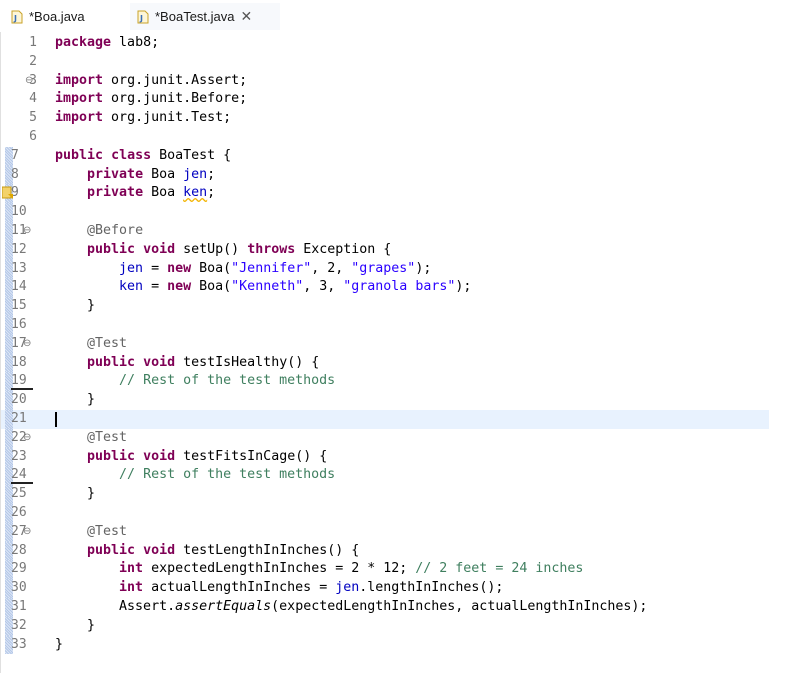 This screenshot has height=673, width=810. What do you see at coordinates (99, 231) in the screenshot?
I see `code-text: @Before` at bounding box center [99, 231].